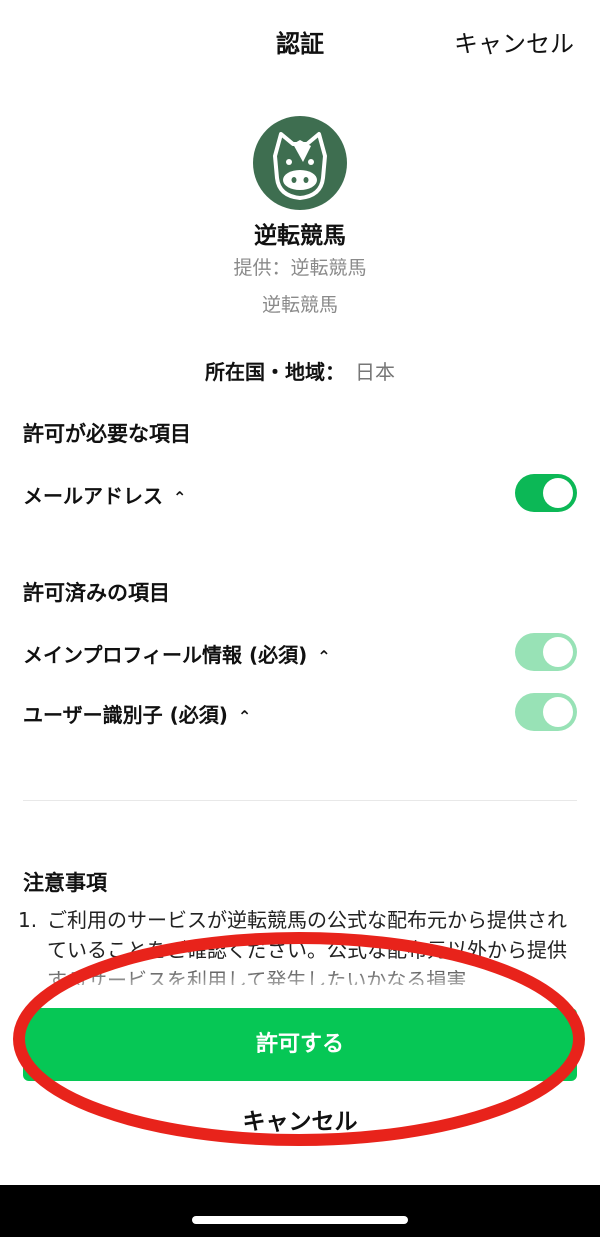 The height and width of the screenshot is (1237, 600). Describe the element at coordinates (300, 494) in the screenshot. I see `permission-row-email: メールアドレス ⌃` at that location.